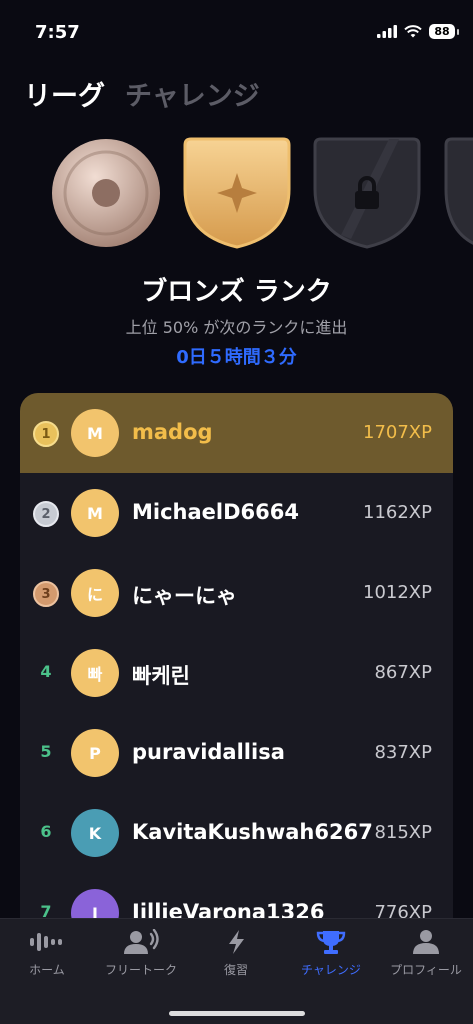 The height and width of the screenshot is (1024, 473). I want to click on bronze-medal-icon: 3, so click(46, 594).